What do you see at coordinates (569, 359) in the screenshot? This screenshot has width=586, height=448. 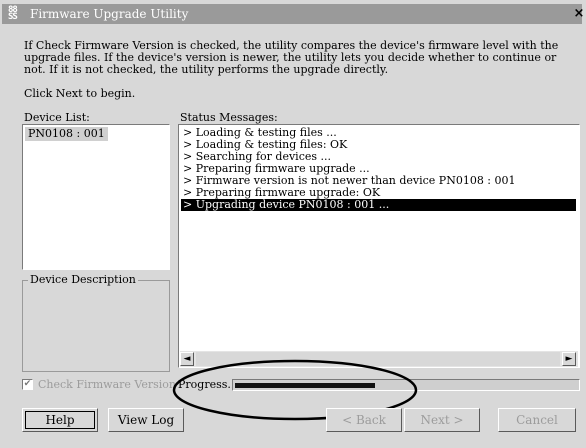 I see `scroll-right-icon: ►` at bounding box center [569, 359].